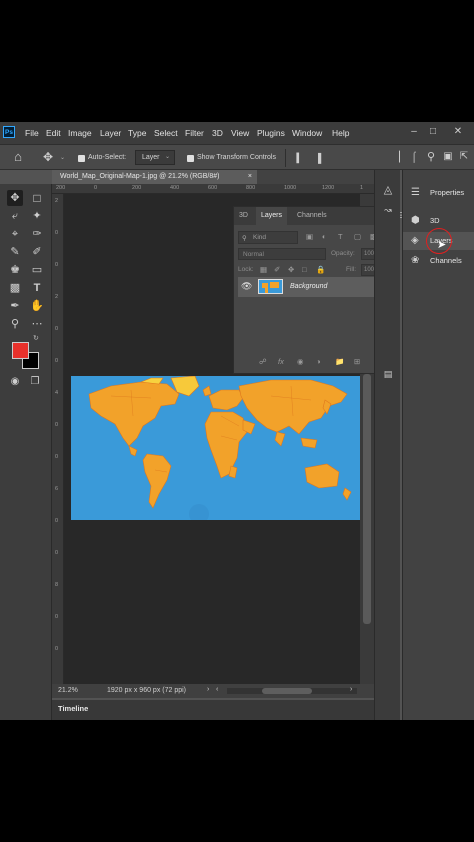  What do you see at coordinates (343, 253) in the screenshot?
I see `opacity-label: Opacity:` at bounding box center [343, 253].